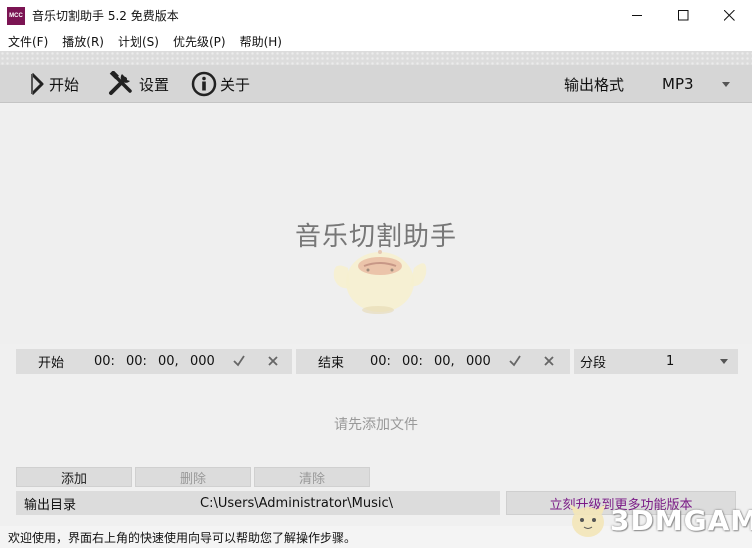  Describe the element at coordinates (678, 84) in the screenshot. I see `output-format-value: MP3` at that location.